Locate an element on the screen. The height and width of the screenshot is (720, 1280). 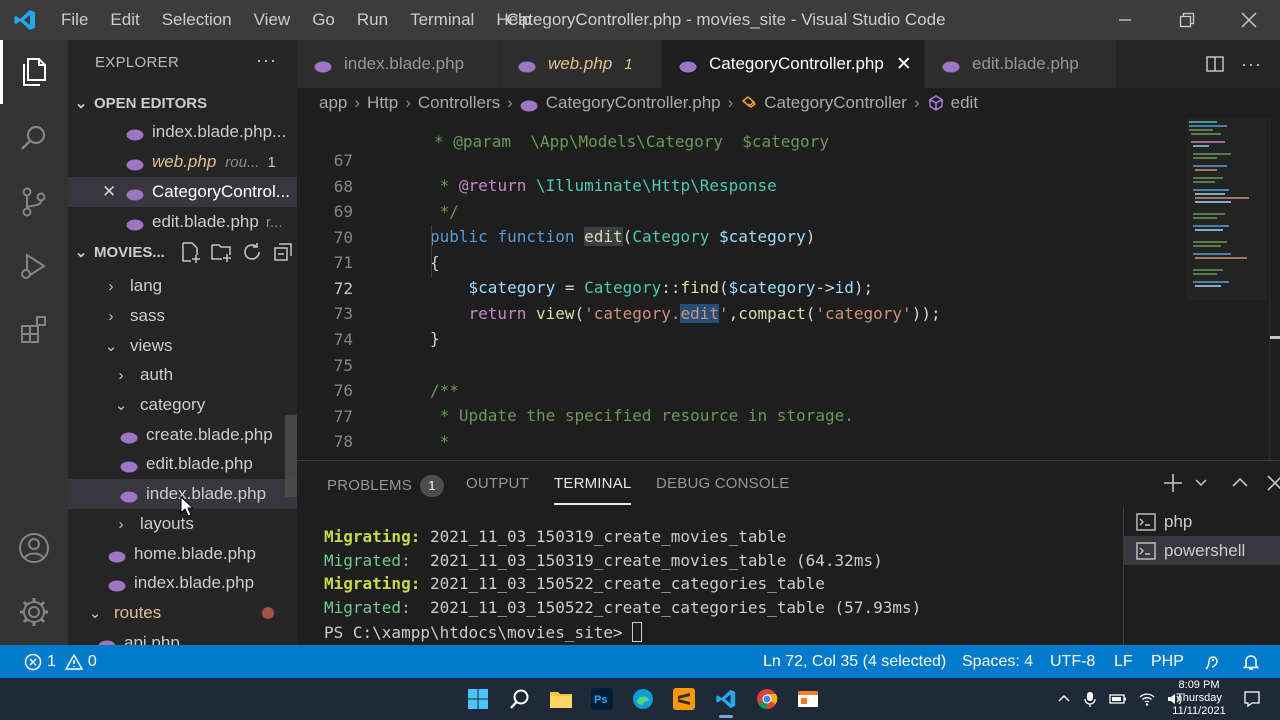
menu-run: Run is located at coordinates (372, 20).